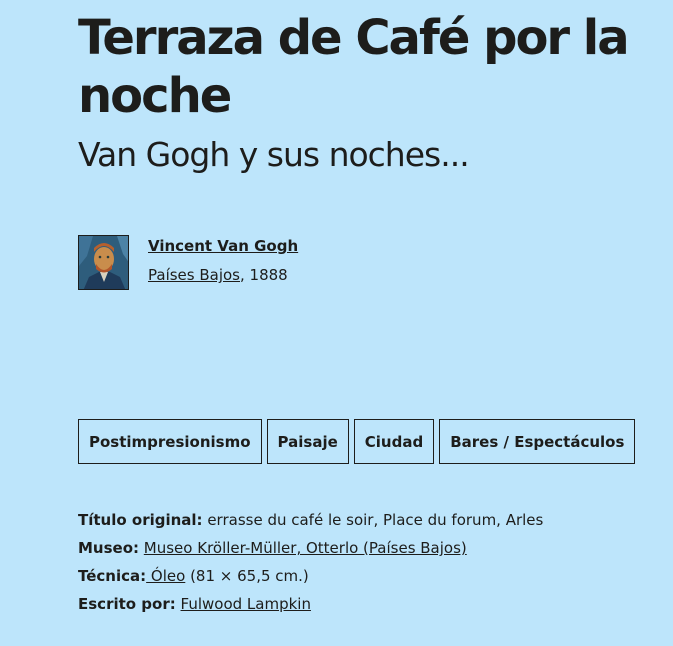 This screenshot has height=646, width=673. What do you see at coordinates (537, 441) in the screenshot?
I see `tag-bares-espectaculos: Bares / Espectáculos` at bounding box center [537, 441].